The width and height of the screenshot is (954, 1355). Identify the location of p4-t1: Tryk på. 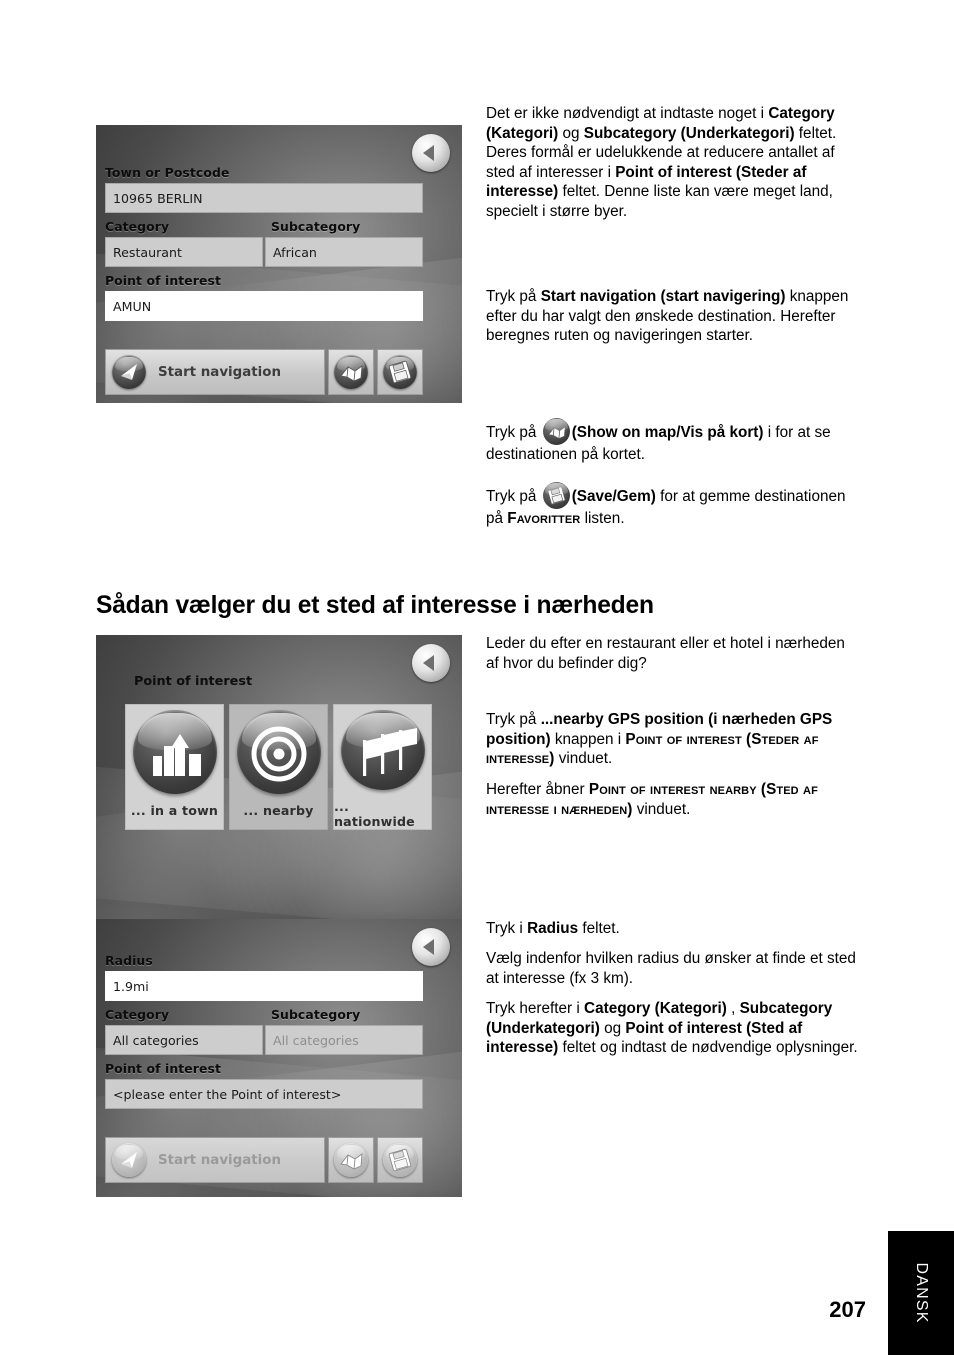
(513, 496).